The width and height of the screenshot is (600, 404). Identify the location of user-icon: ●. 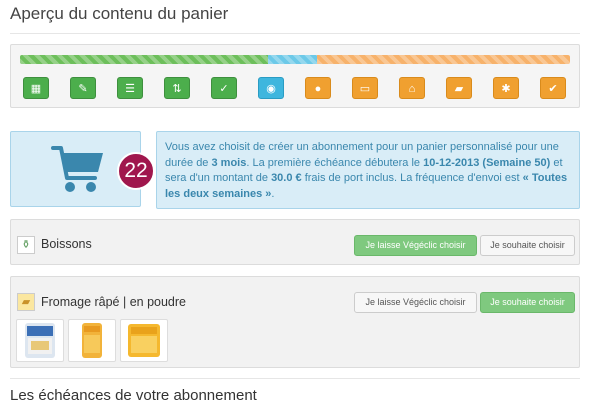
(318, 89).